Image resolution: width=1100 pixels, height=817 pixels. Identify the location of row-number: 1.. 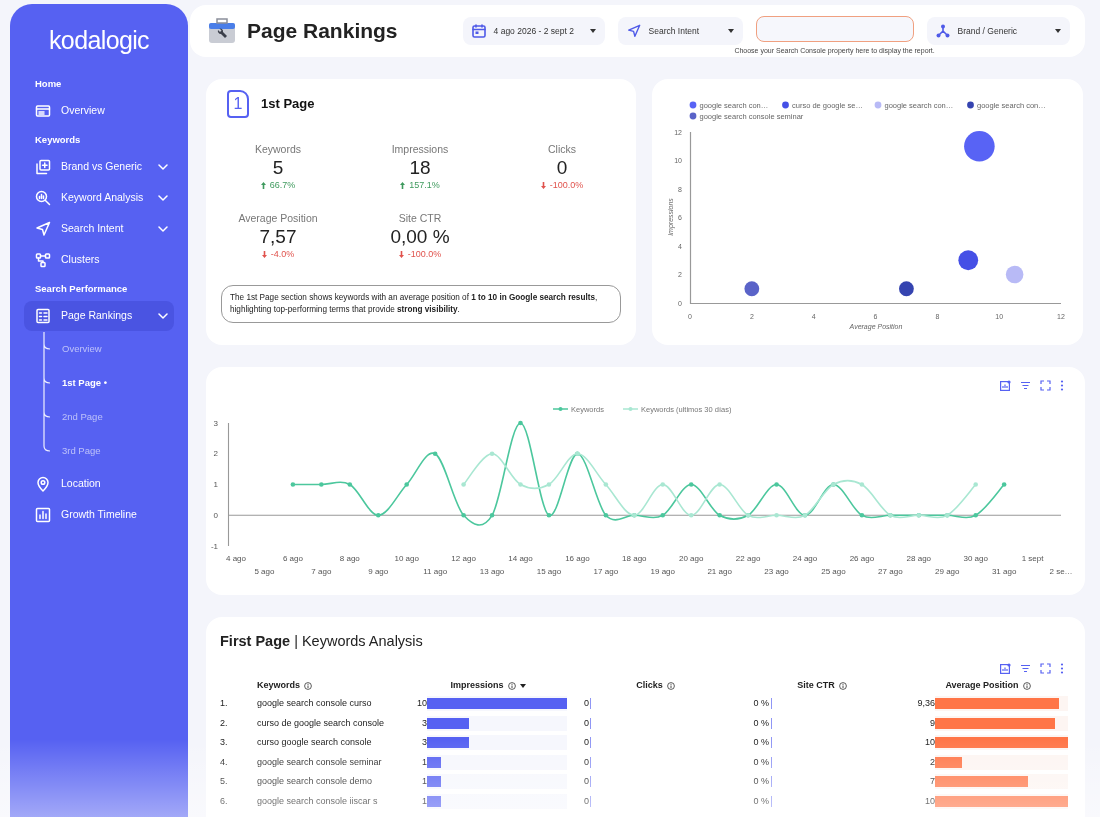
(224, 703).